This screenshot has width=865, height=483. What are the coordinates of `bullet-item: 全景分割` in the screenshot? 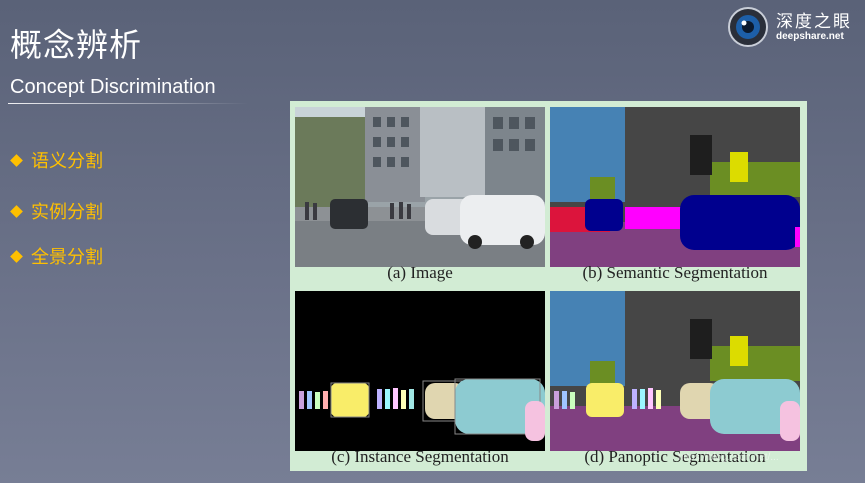 It's located at (56, 256).